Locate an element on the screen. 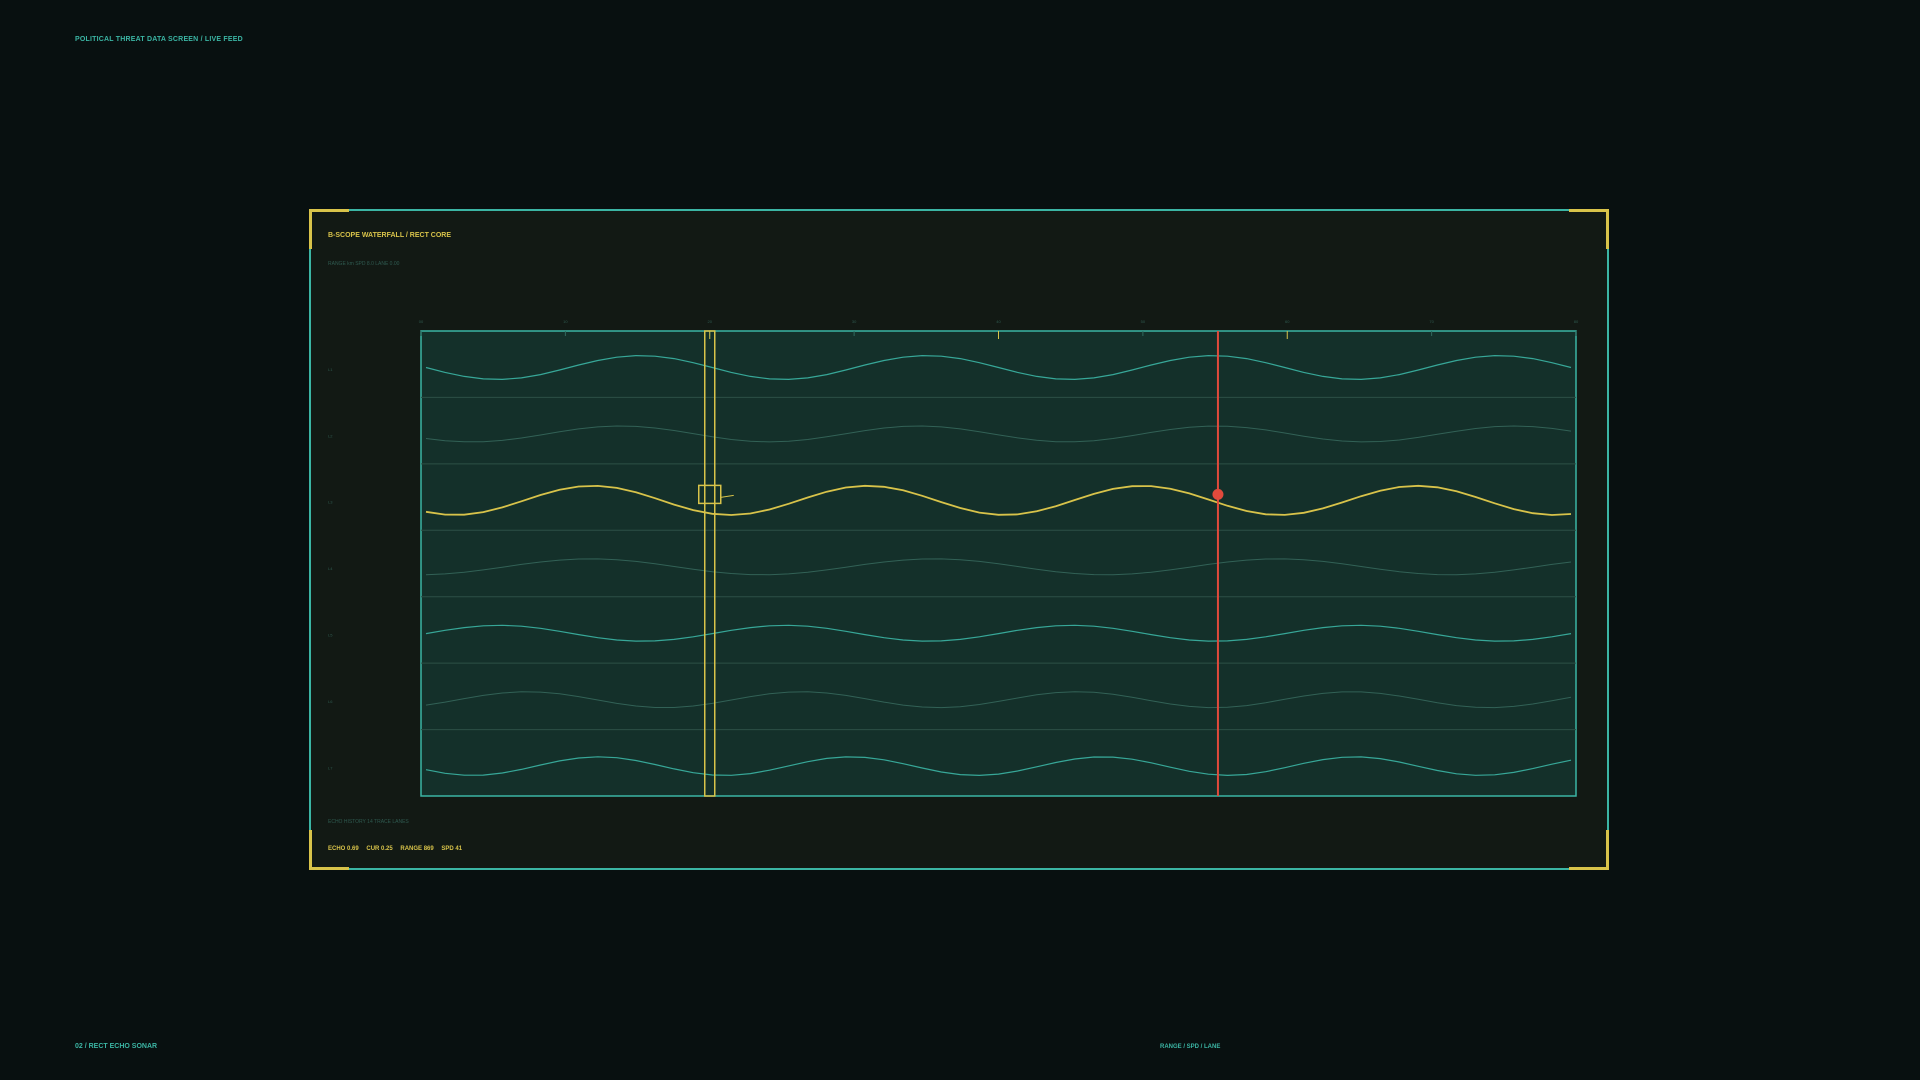 The height and width of the screenshot is (1080, 1920). lane-label: L6 is located at coordinates (330, 701).